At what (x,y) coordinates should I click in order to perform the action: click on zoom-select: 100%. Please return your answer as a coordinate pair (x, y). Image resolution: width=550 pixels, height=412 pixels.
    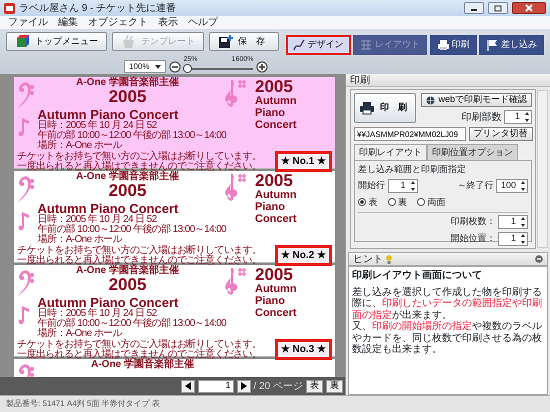
    Looking at the image, I should click on (145, 66).